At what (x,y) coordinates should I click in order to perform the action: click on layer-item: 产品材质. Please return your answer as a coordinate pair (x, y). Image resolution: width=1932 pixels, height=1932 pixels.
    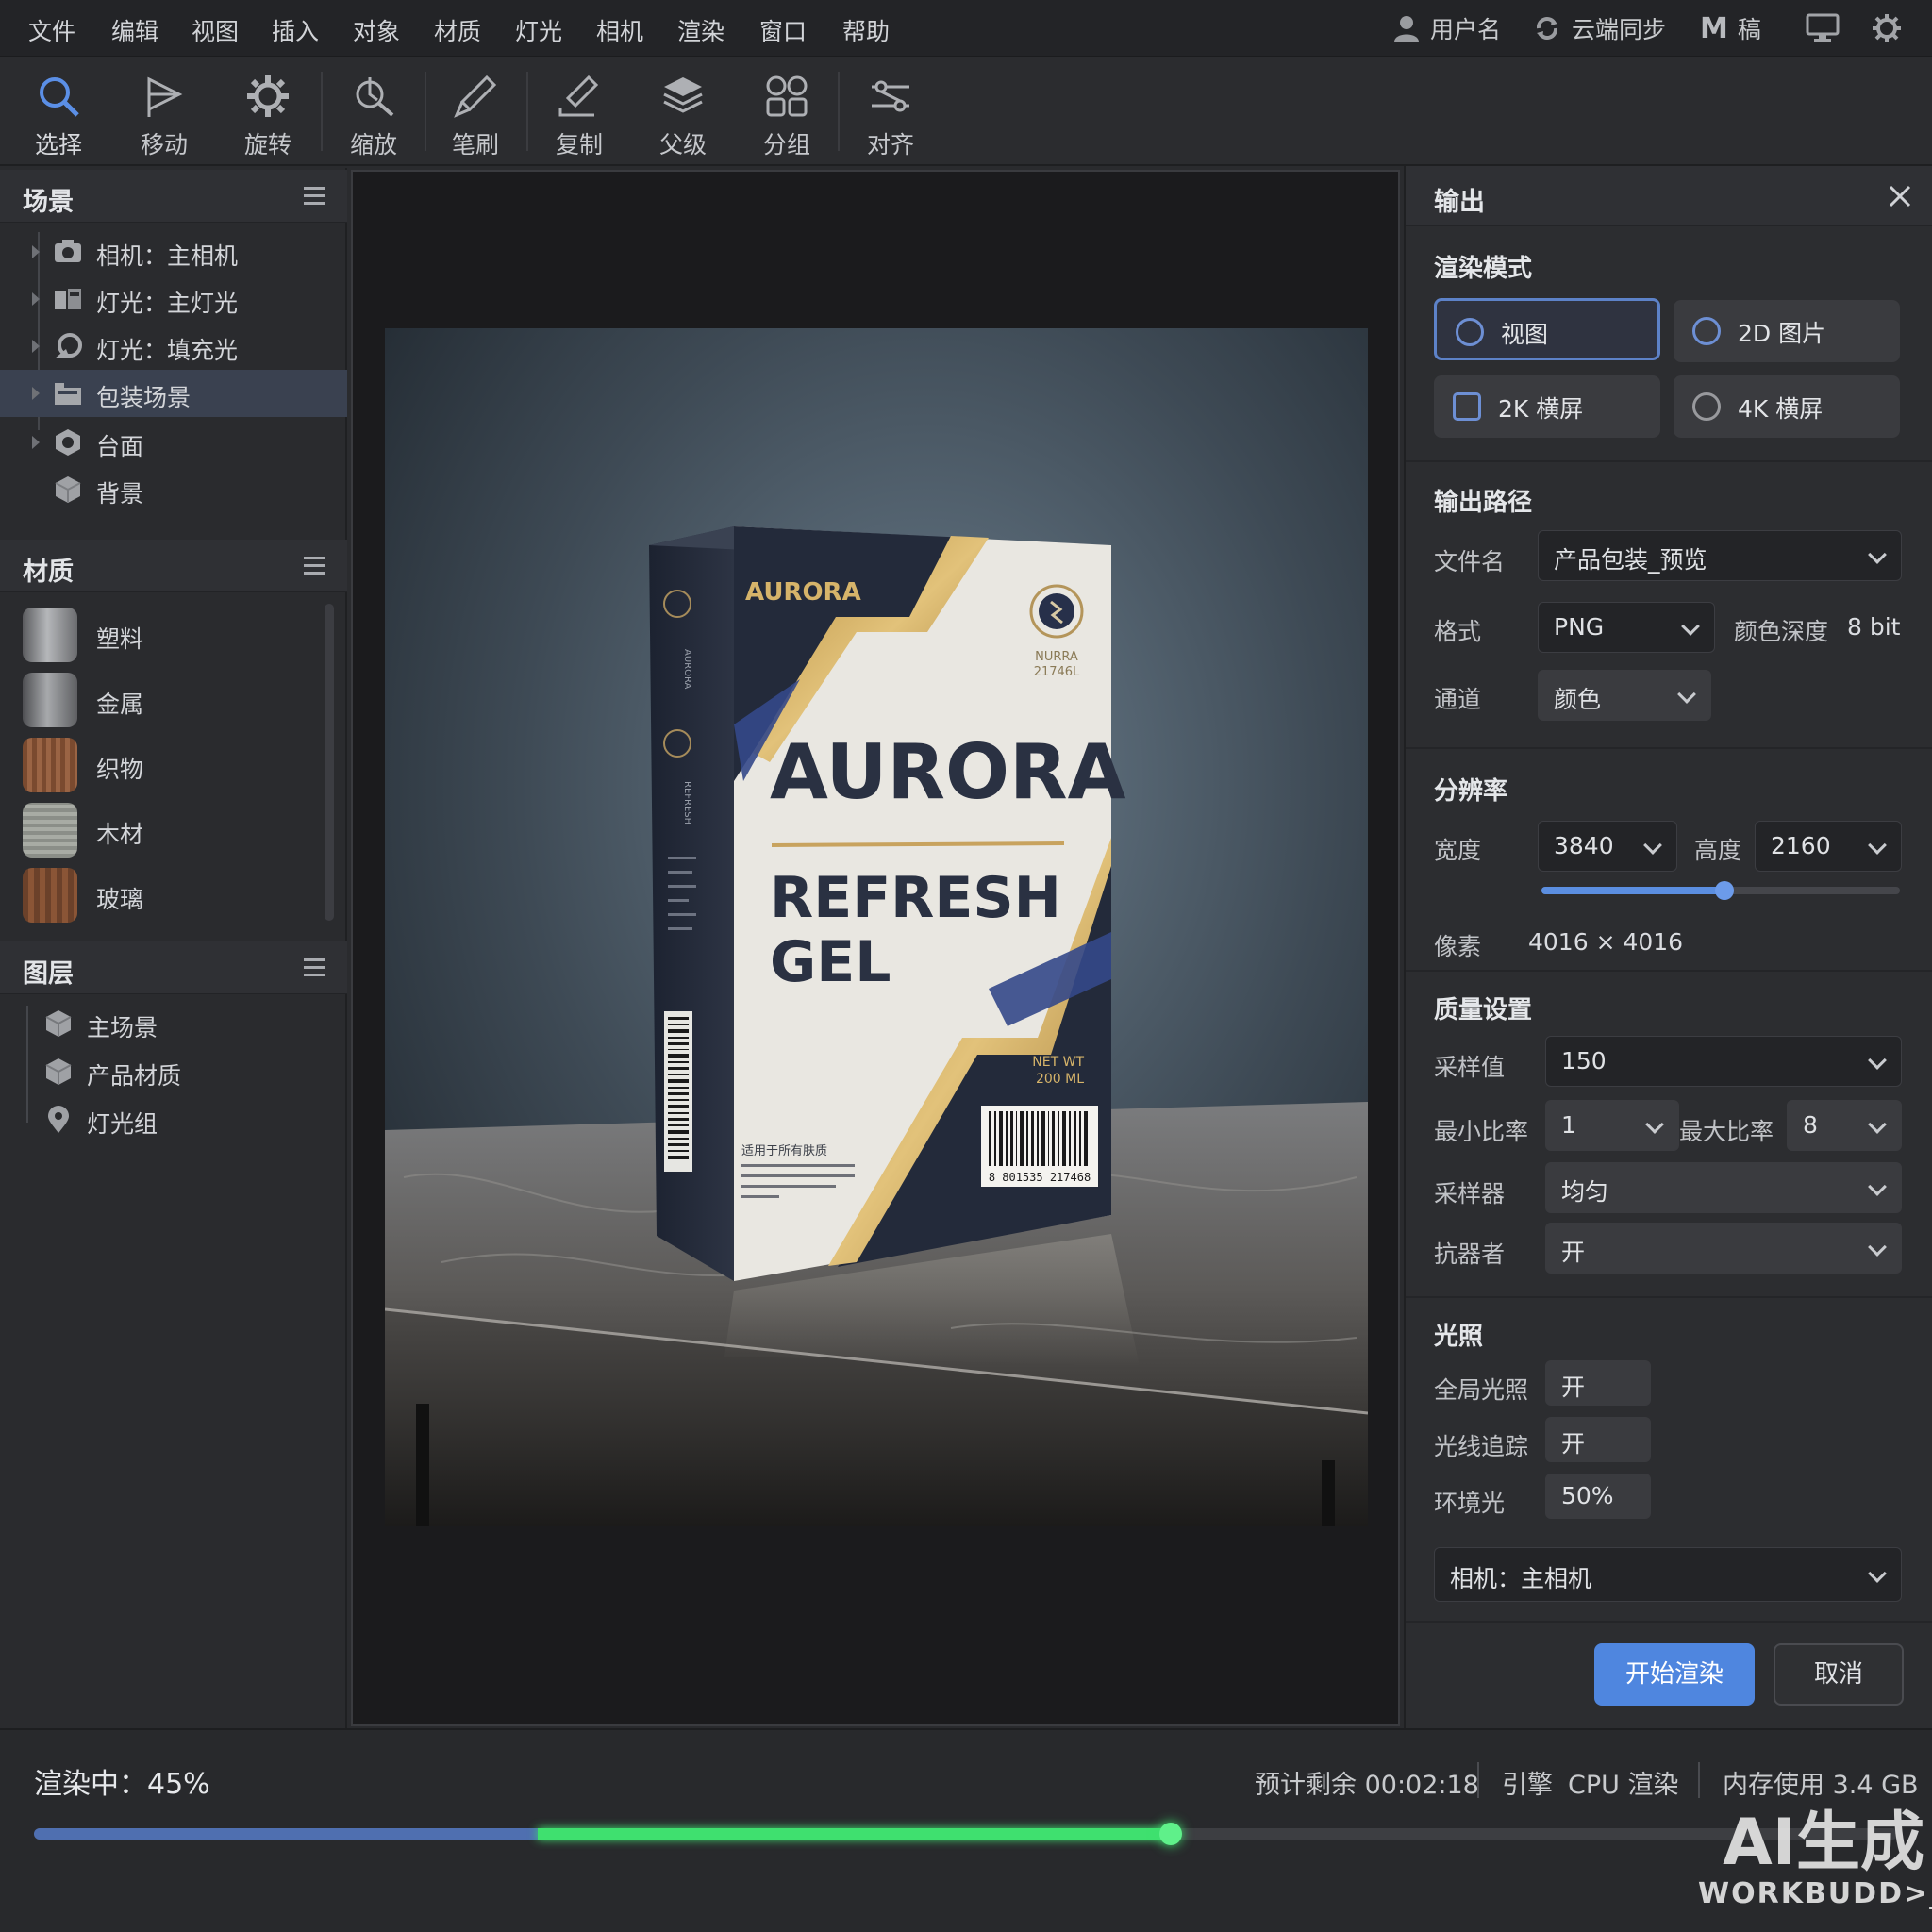
    Looking at the image, I should click on (174, 1071).